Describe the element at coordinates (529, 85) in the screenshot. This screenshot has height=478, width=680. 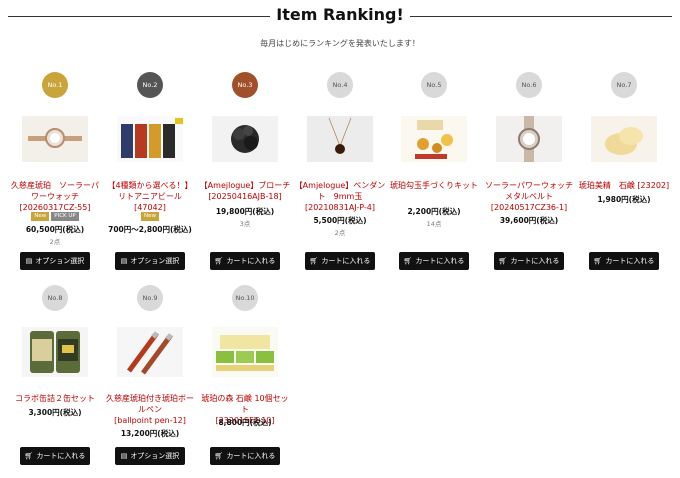
I see `rank-badge: No.6` at that location.